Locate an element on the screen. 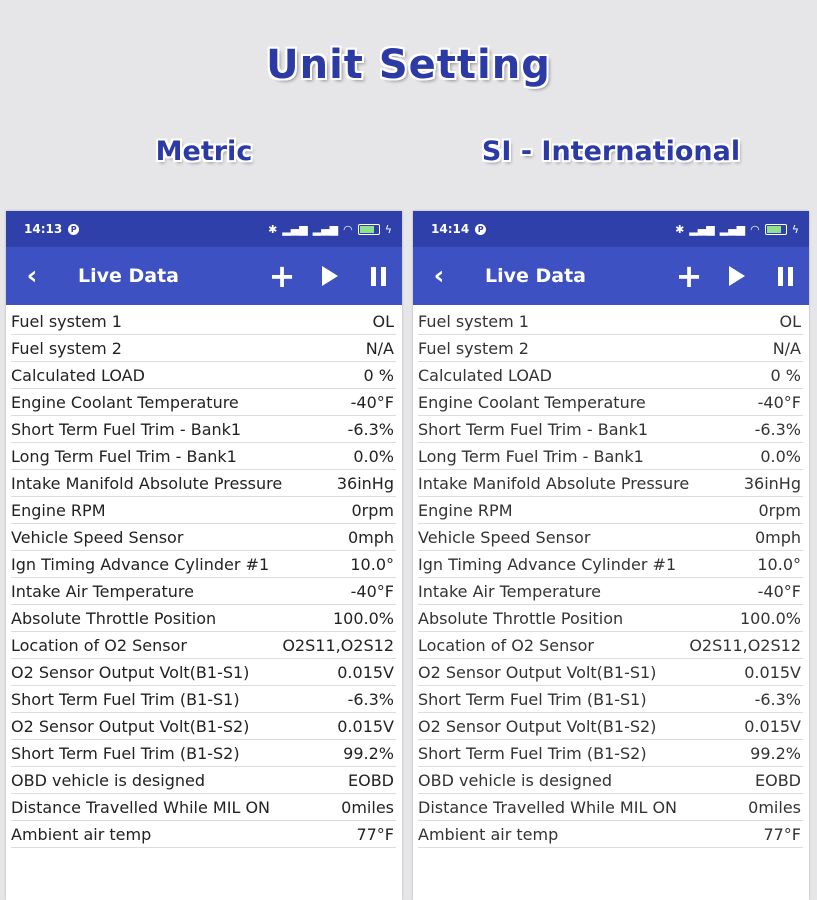 This screenshot has height=900, width=817. battery-icon is located at coordinates (368, 229).